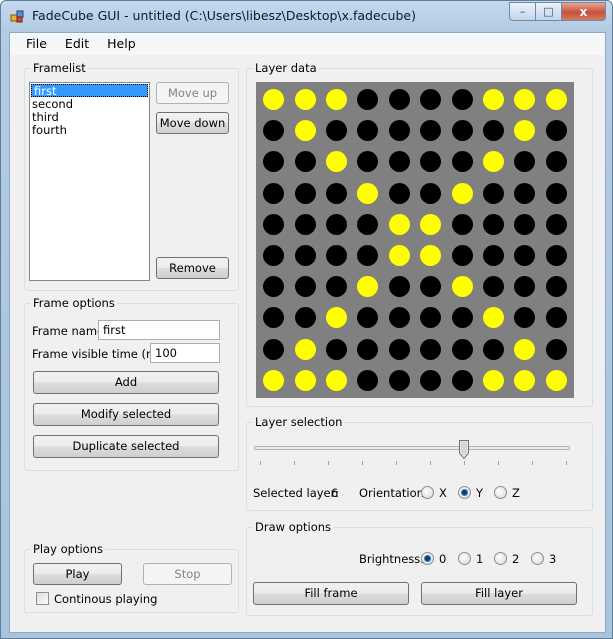 This screenshot has width=613, height=639. I want to click on frame-name-input: first, so click(159, 330).